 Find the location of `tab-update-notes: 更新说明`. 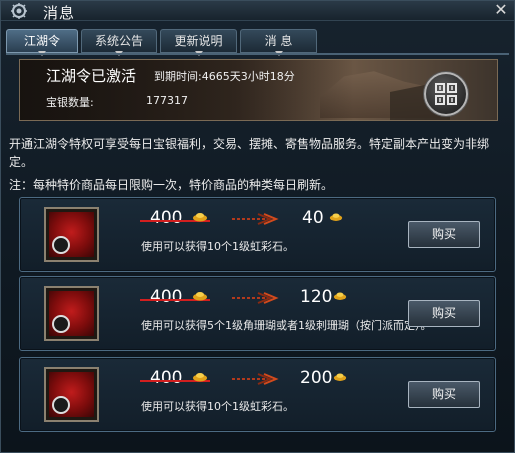

tab-update-notes: 更新说明 is located at coordinates (198, 42).